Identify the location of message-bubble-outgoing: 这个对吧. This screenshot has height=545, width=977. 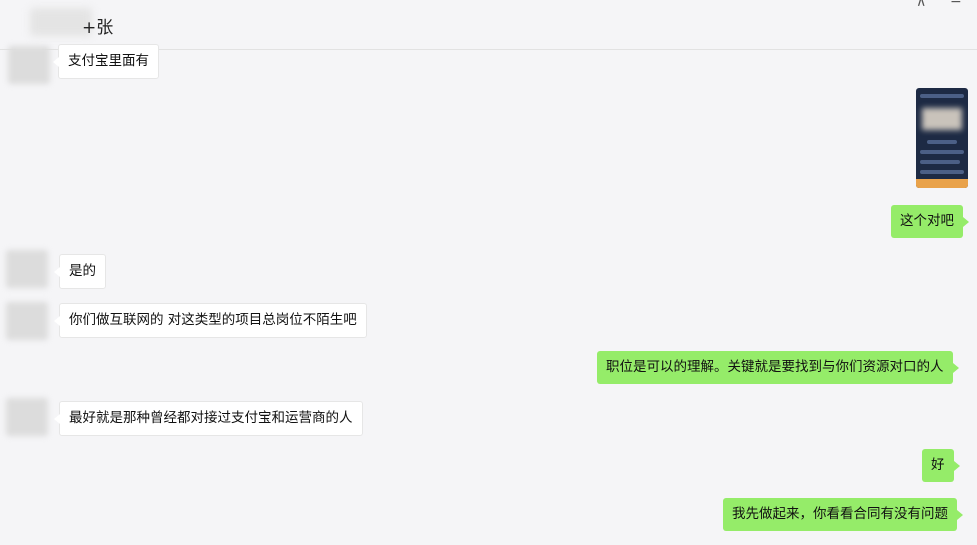
(930, 221).